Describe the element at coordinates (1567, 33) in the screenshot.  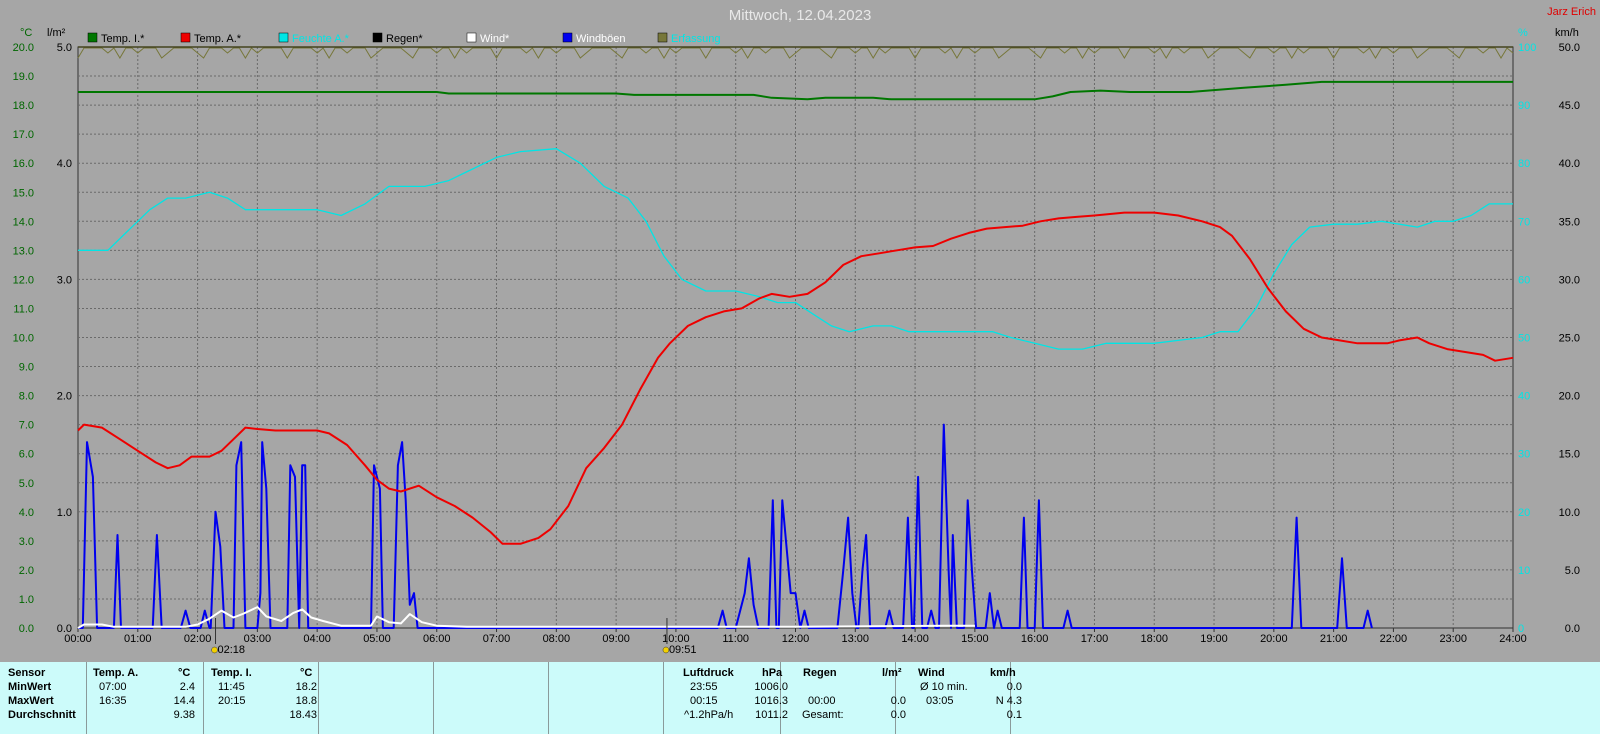
I see `wind-axis-unit: km/h` at that location.